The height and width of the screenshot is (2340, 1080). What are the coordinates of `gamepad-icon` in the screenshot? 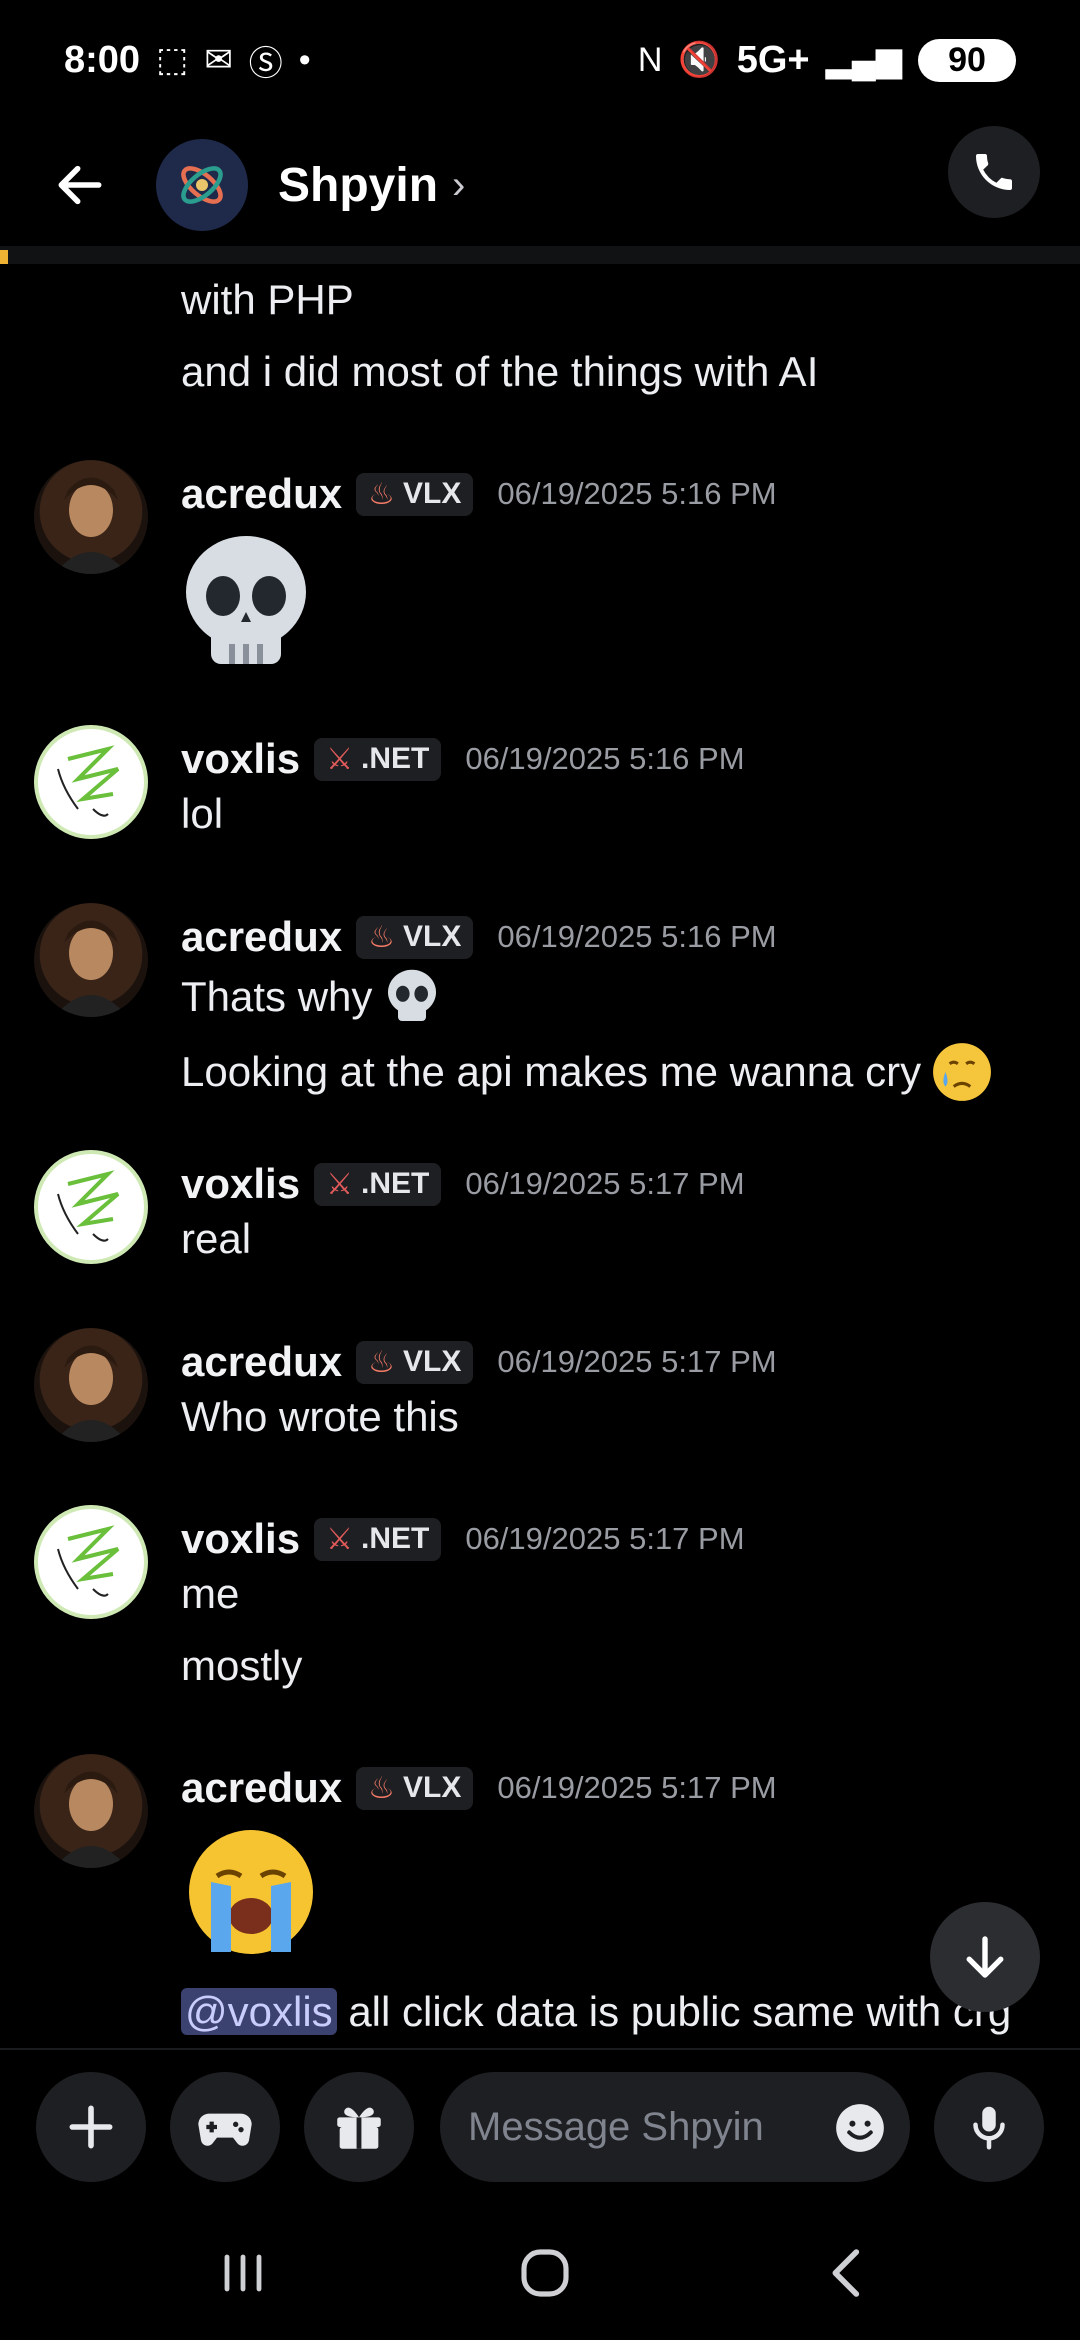 It's located at (225, 2129).